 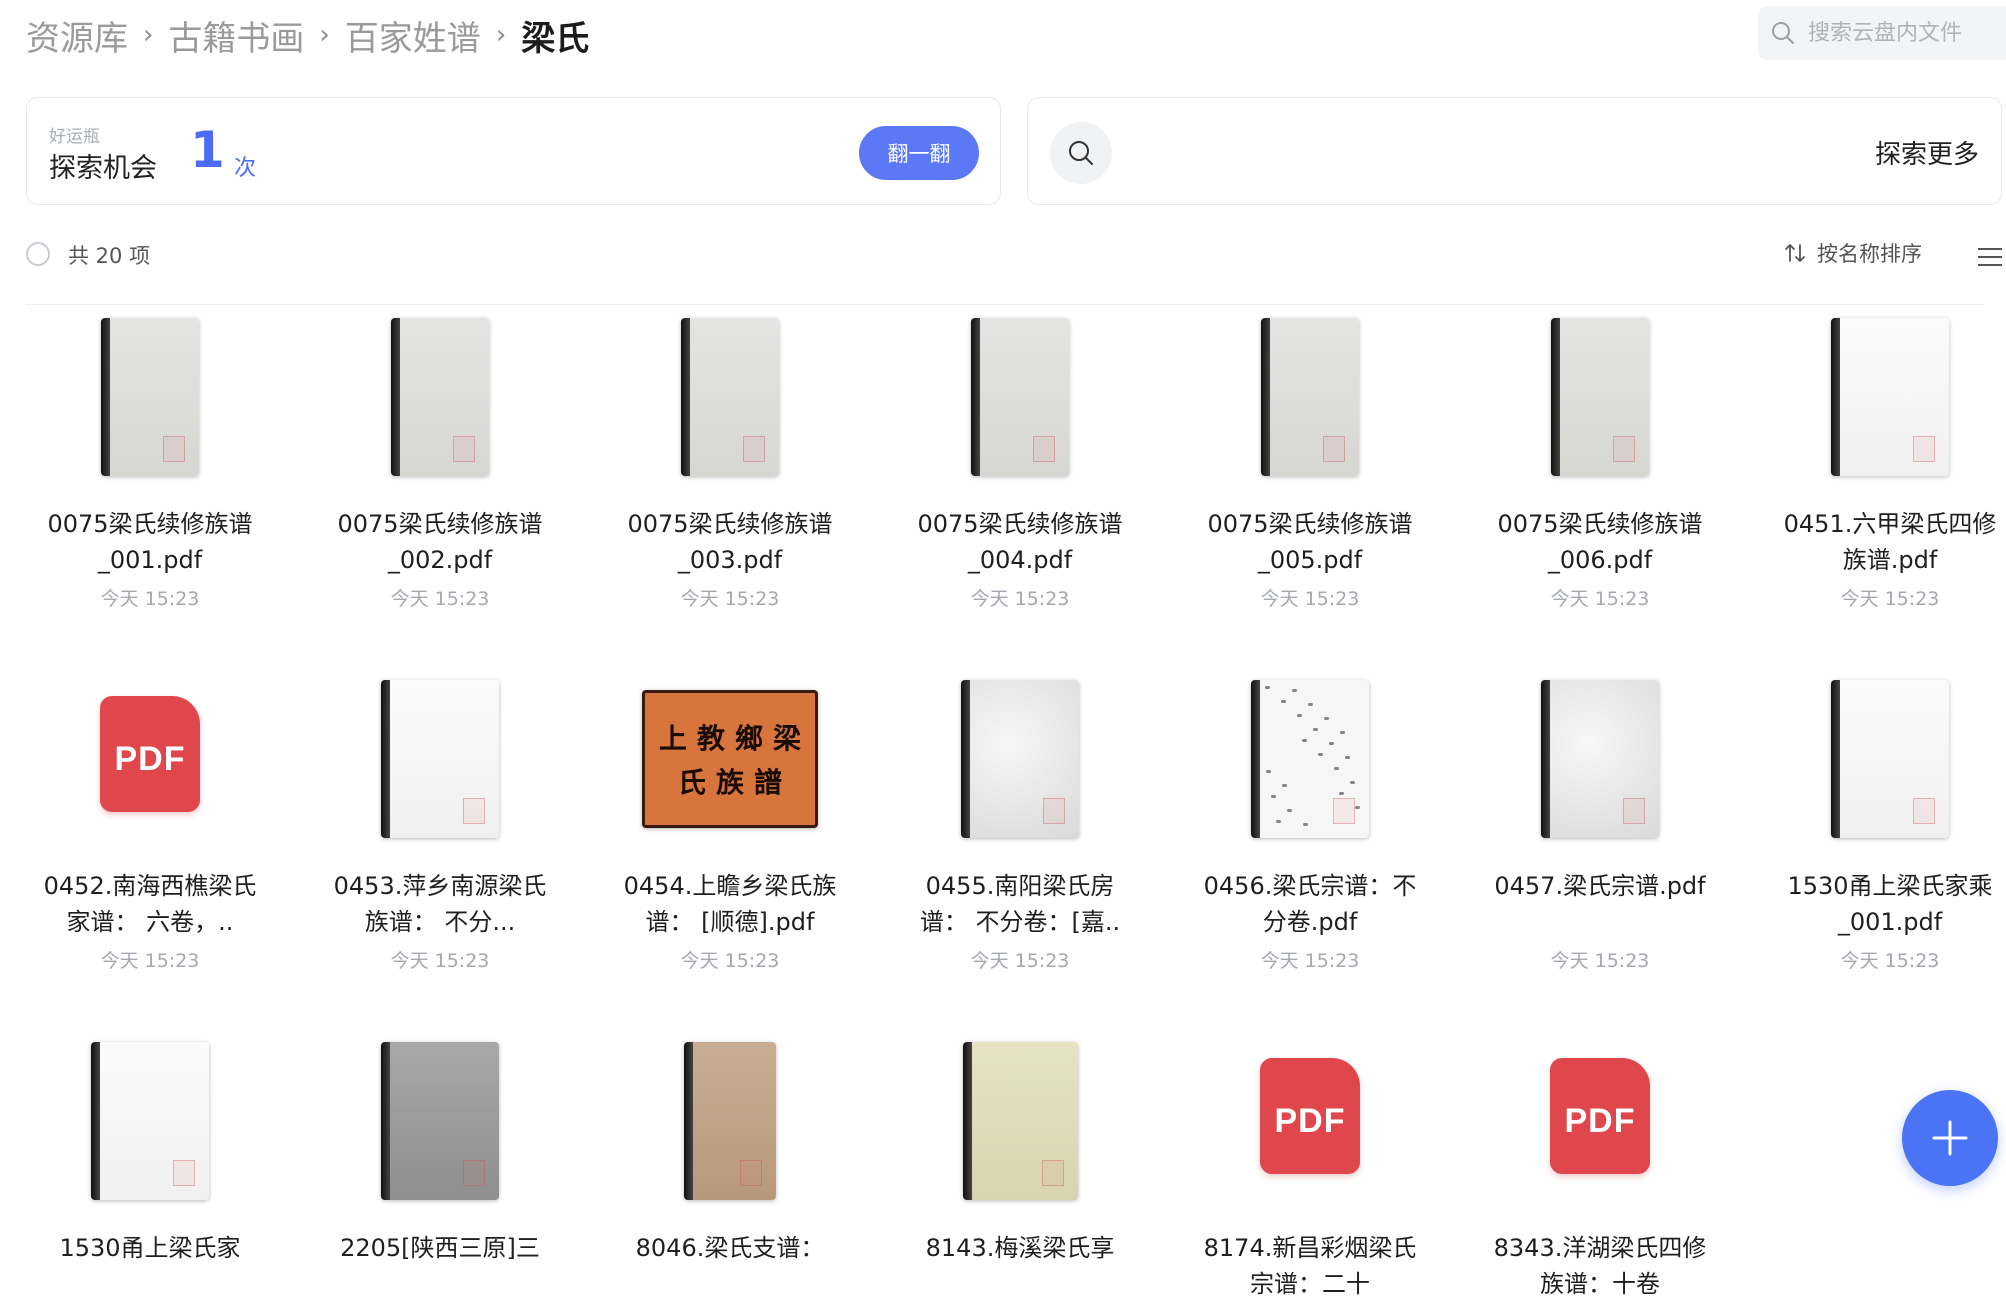 I want to click on breadcrumb-item: 百家姓谱, so click(x=413, y=35).